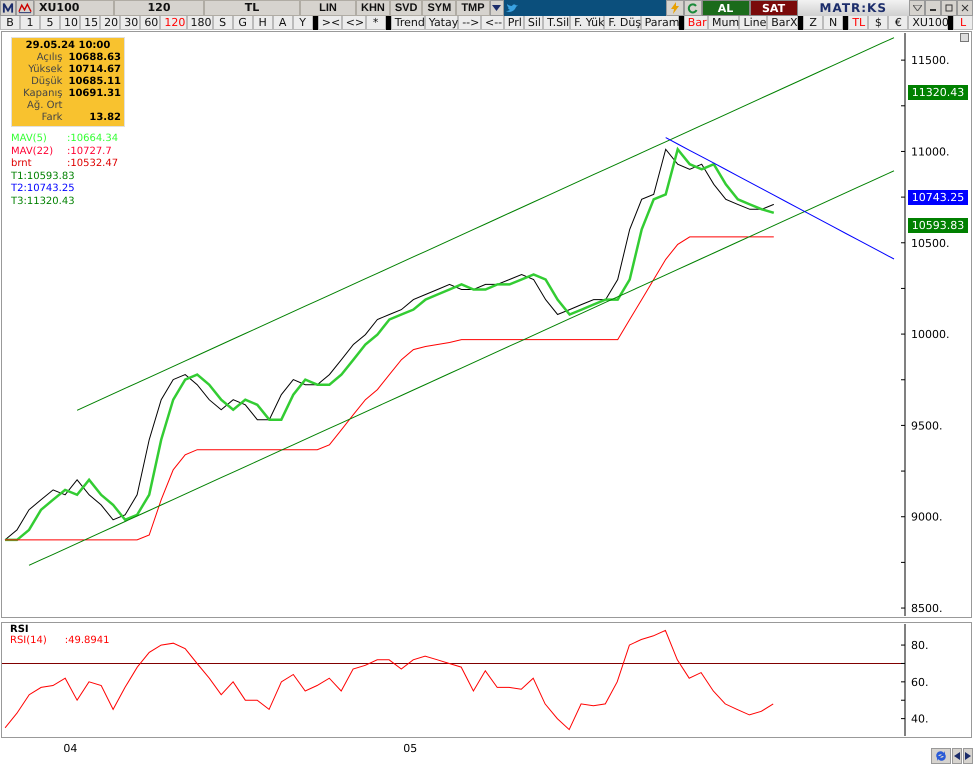 Image resolution: width=973 pixels, height=766 pixels. I want to click on axis-label: 11500., so click(930, 61).